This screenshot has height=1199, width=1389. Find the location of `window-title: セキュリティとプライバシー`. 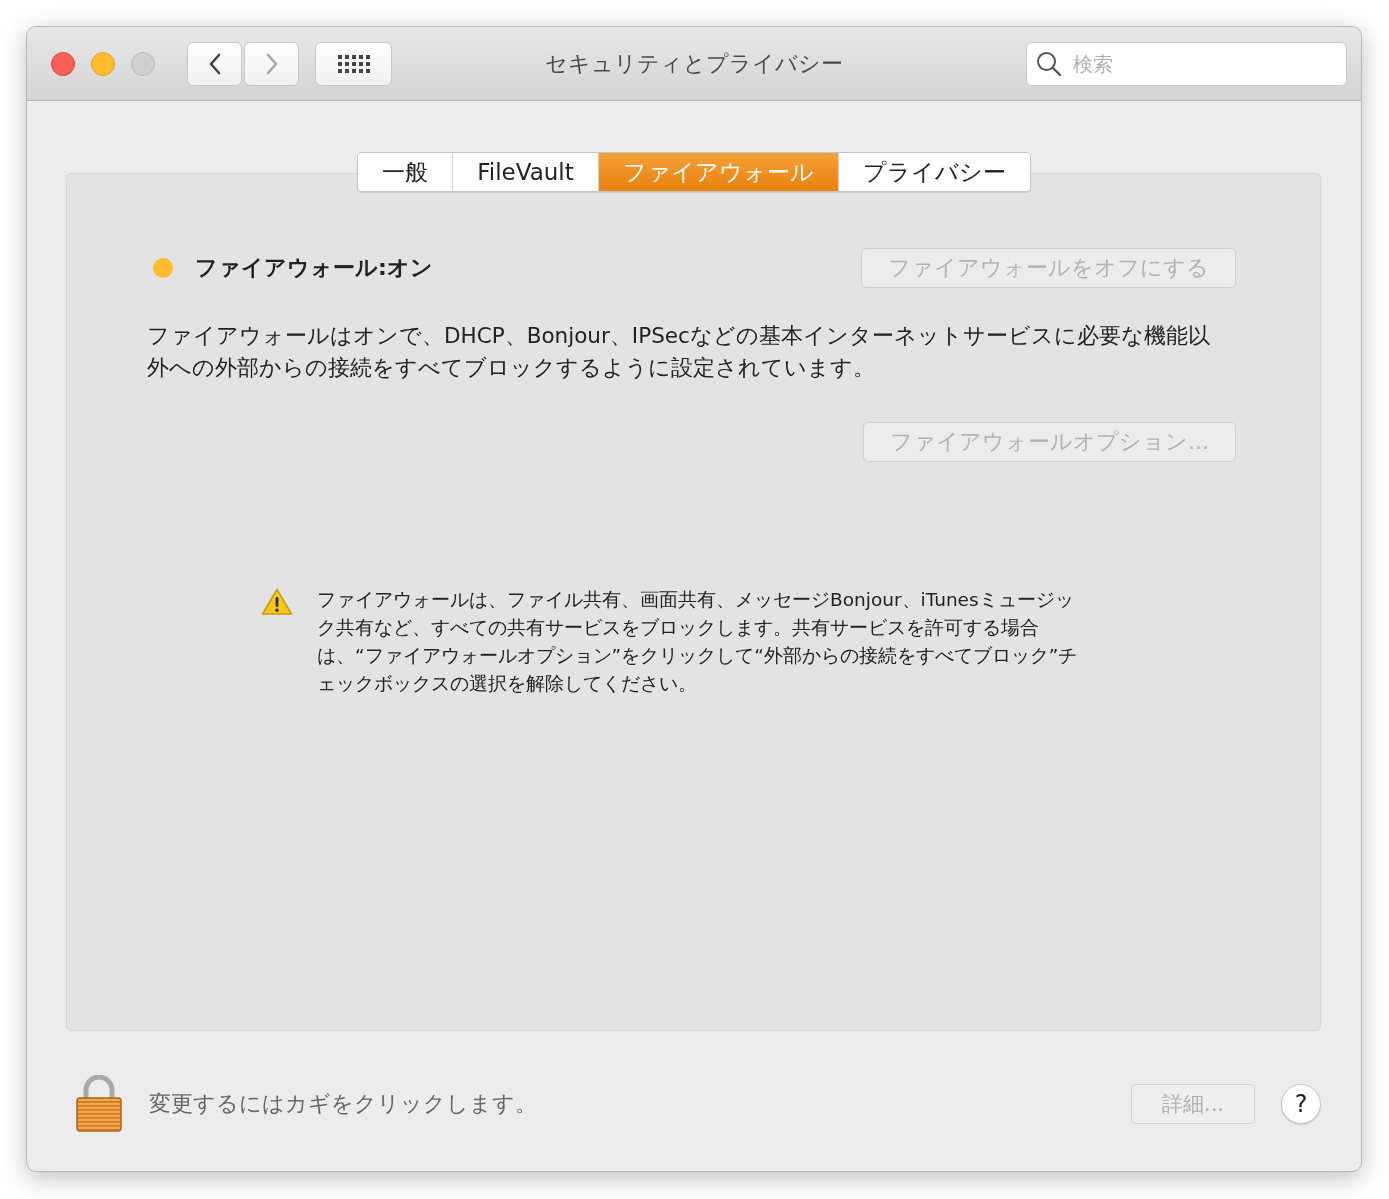

window-title: セキュリティとプライバシー is located at coordinates (694, 63).